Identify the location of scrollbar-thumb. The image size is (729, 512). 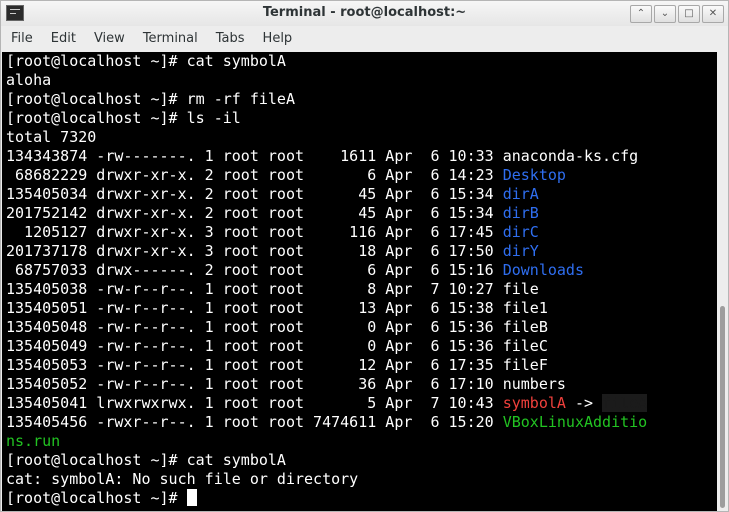
(722, 407).